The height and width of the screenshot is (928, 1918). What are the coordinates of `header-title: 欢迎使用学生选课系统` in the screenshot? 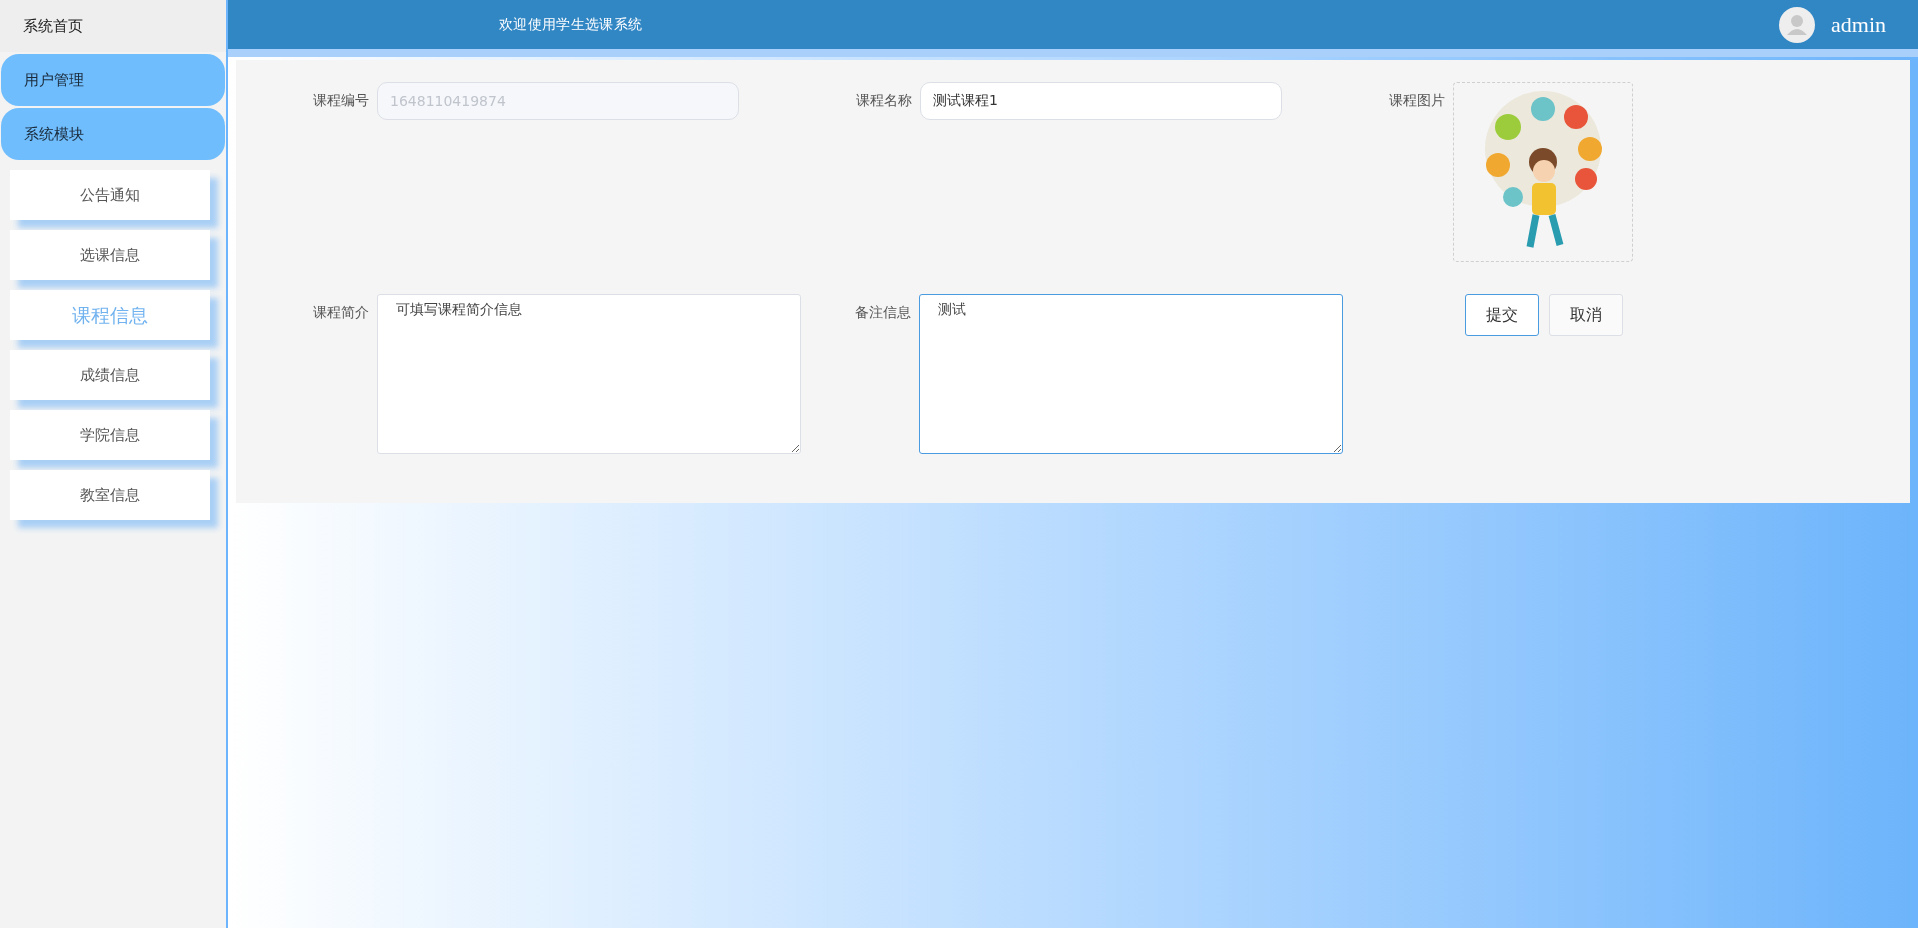 It's located at (571, 24).